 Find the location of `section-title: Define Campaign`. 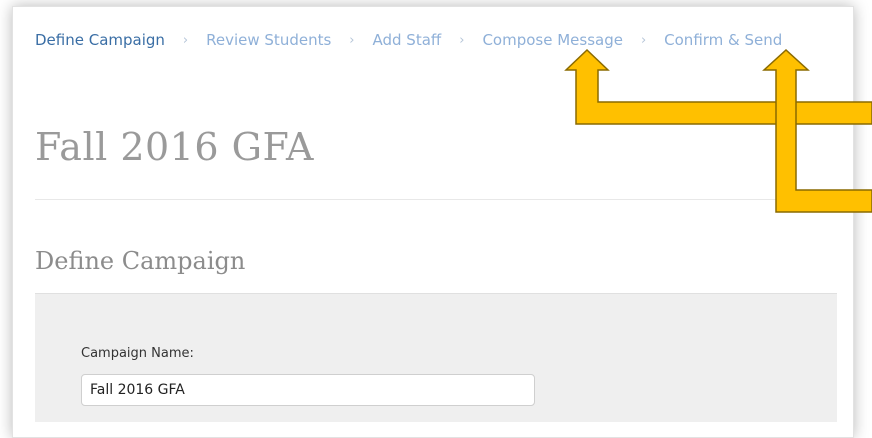

section-title: Define Campaign is located at coordinates (140, 261).